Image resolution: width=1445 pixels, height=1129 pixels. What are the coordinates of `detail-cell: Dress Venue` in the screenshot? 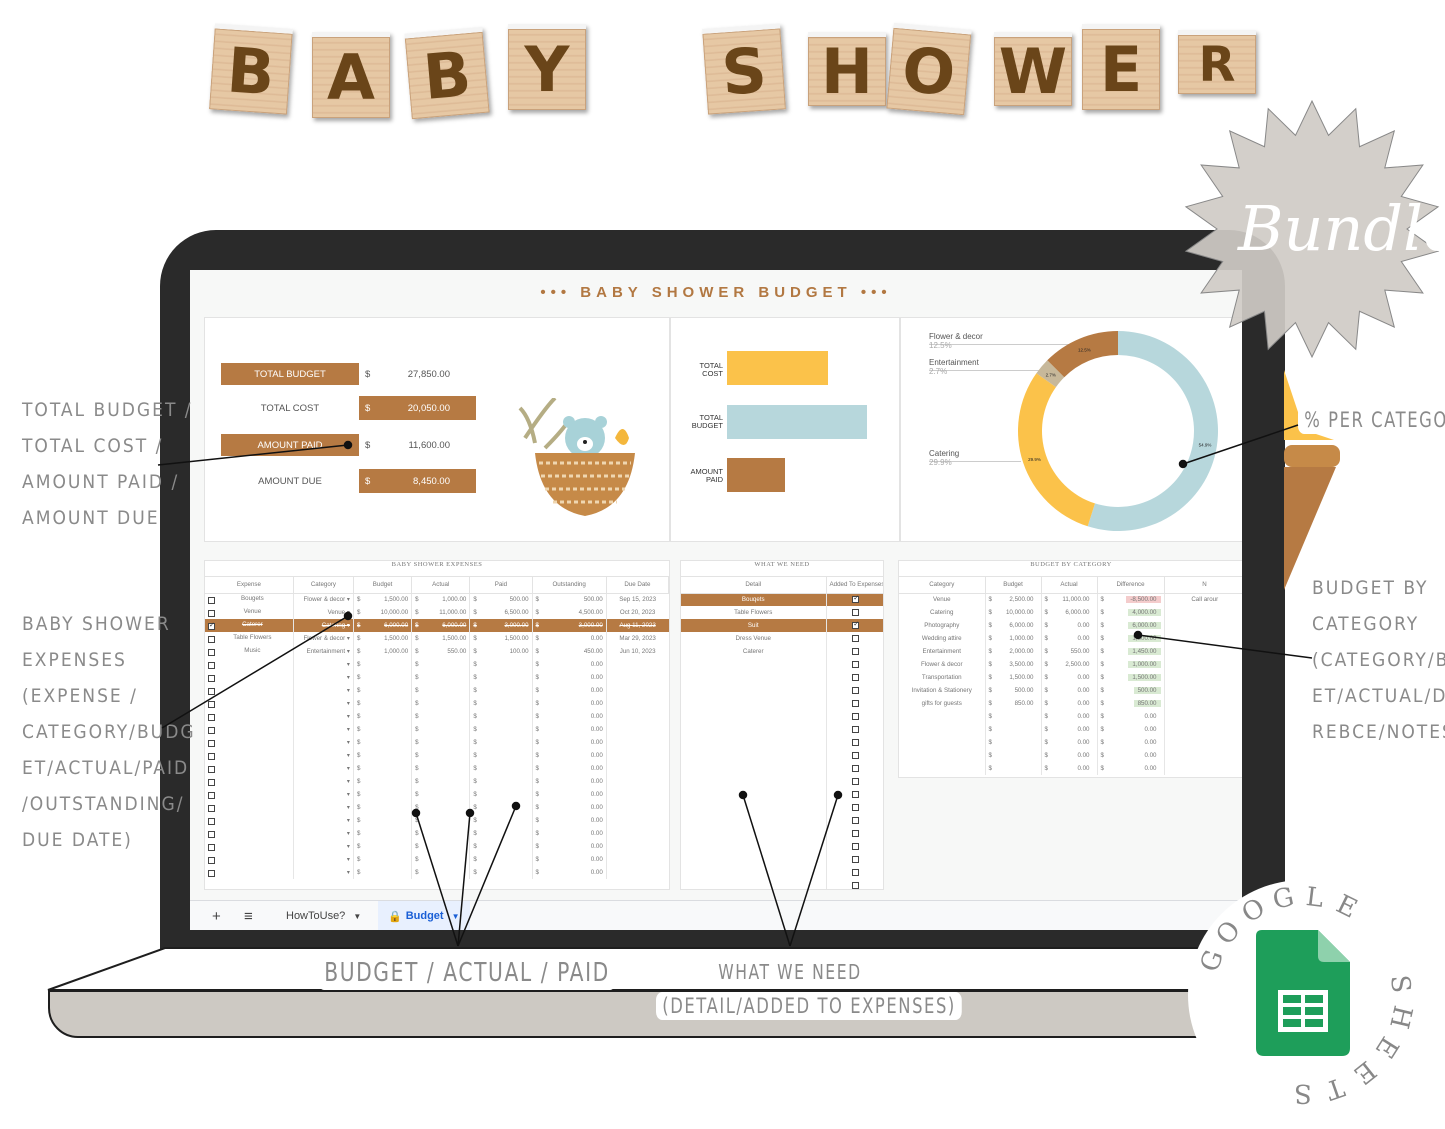 It's located at (754, 638).